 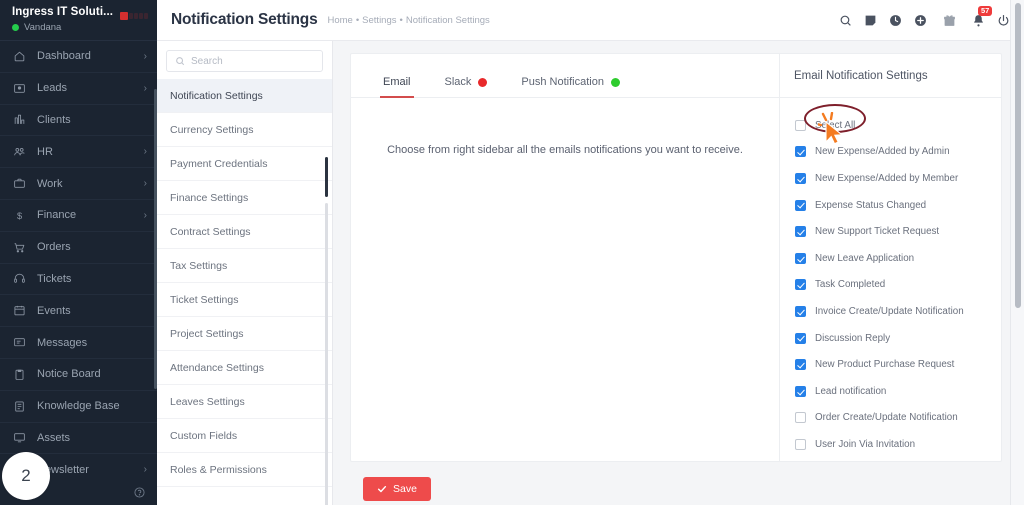 I want to click on email-option-row: Task Completed, so click(x=898, y=285).